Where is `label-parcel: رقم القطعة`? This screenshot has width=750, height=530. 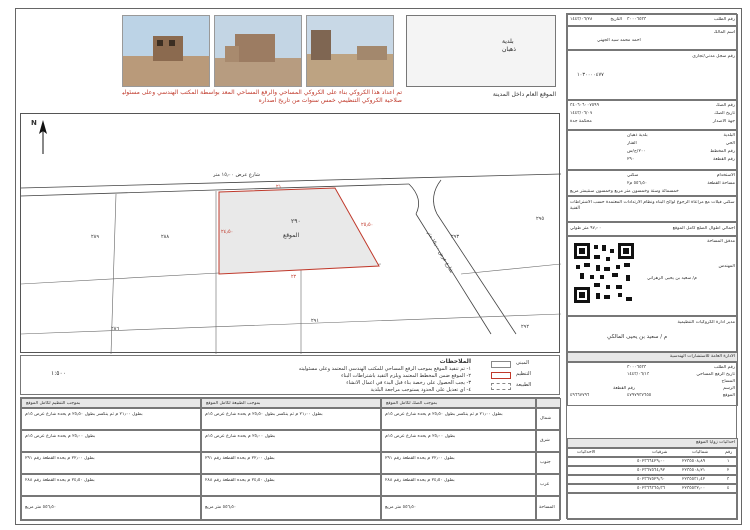
label-parcel: رقم القطعة is located at coordinates (724, 159).